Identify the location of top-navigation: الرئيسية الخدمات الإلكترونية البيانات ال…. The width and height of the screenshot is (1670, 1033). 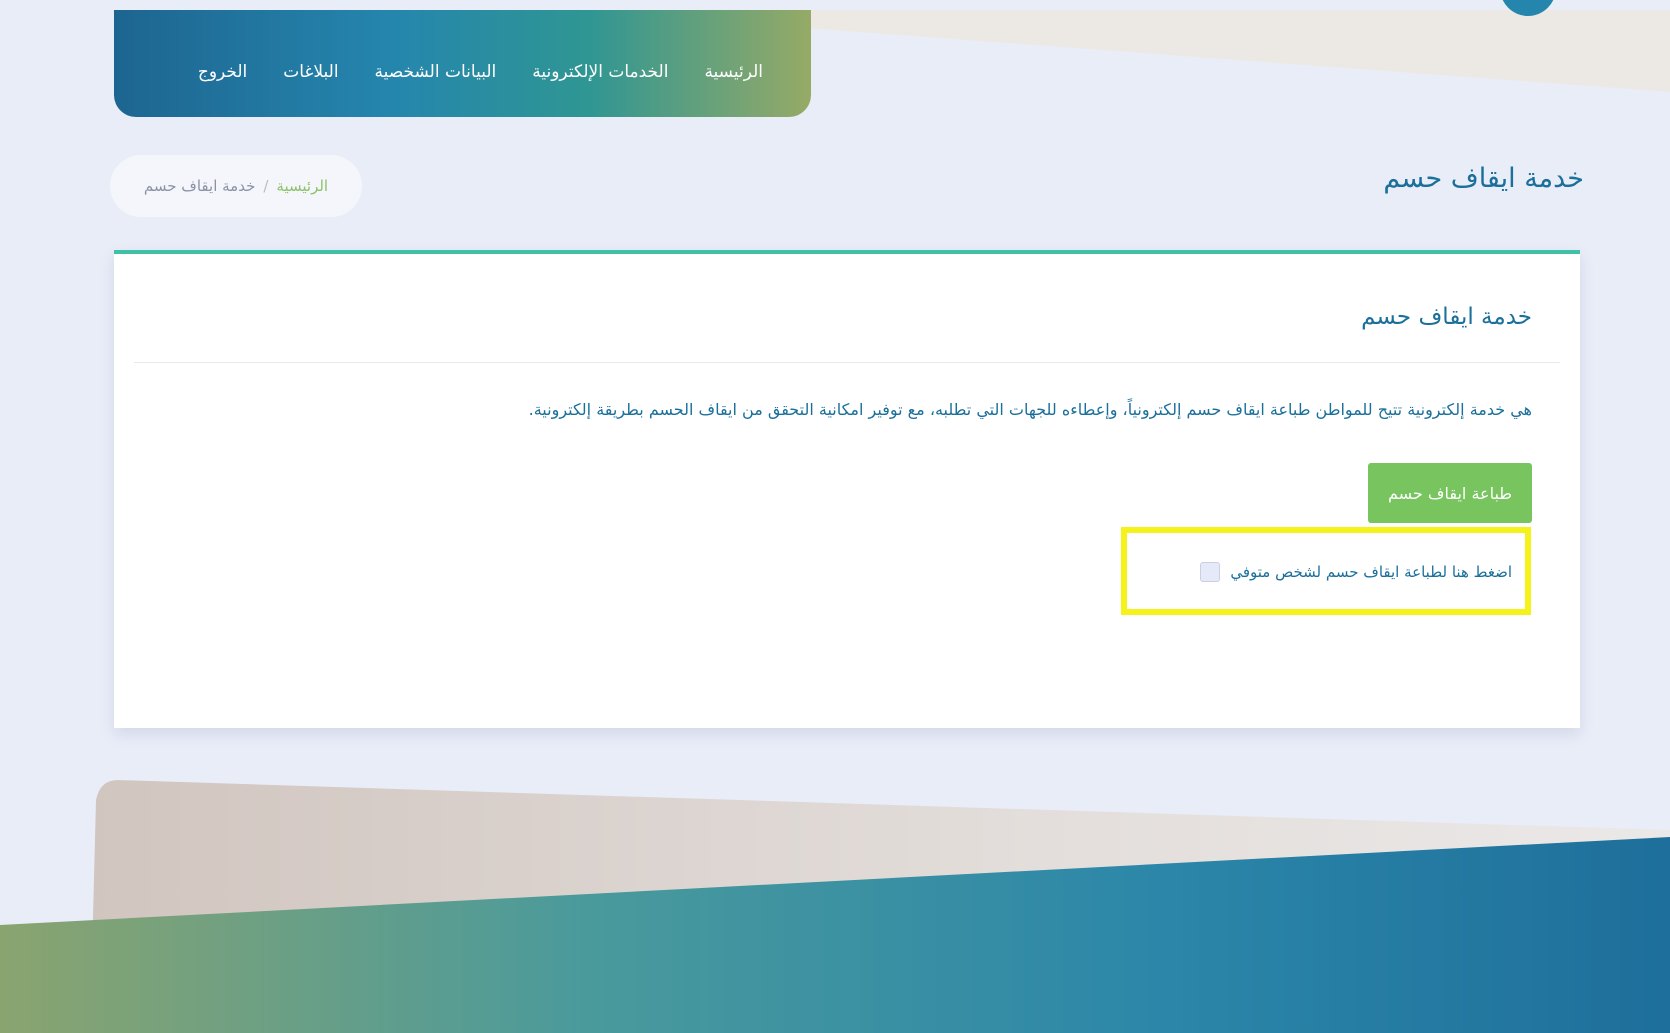
(462, 63).